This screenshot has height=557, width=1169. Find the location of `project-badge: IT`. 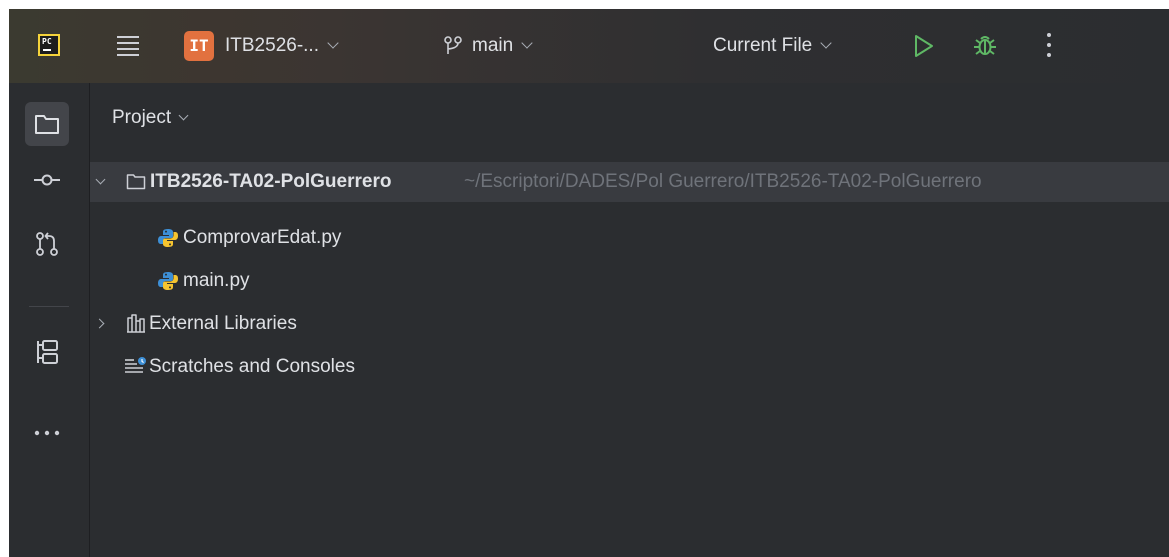

project-badge: IT is located at coordinates (199, 46).